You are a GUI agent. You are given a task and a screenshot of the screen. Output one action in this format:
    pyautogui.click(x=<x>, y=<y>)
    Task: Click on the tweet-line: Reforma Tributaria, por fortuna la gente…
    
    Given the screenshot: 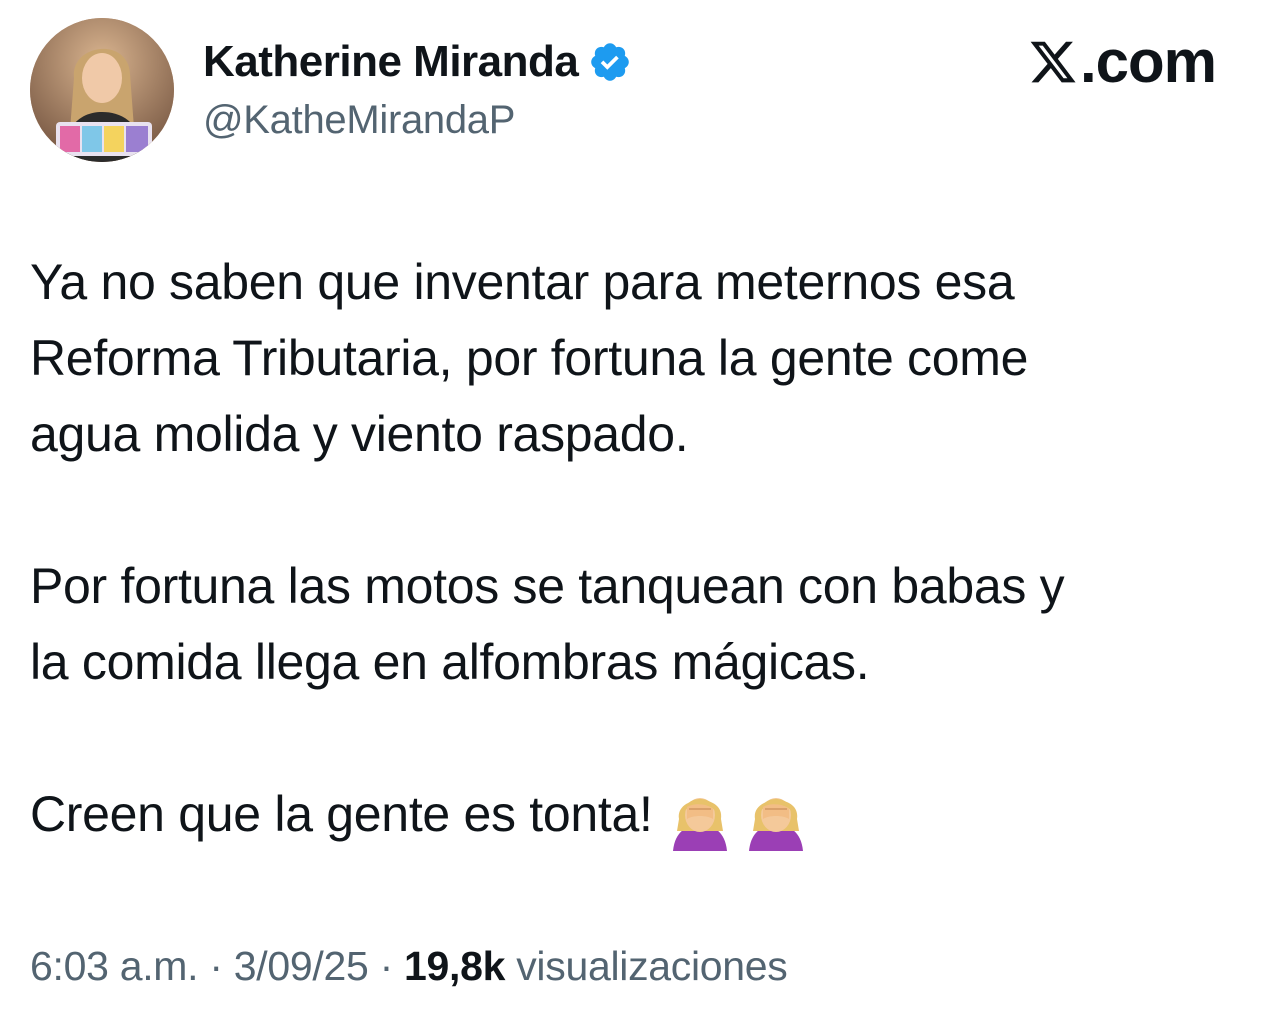 What is the action you would take?
    pyautogui.click(x=529, y=358)
    